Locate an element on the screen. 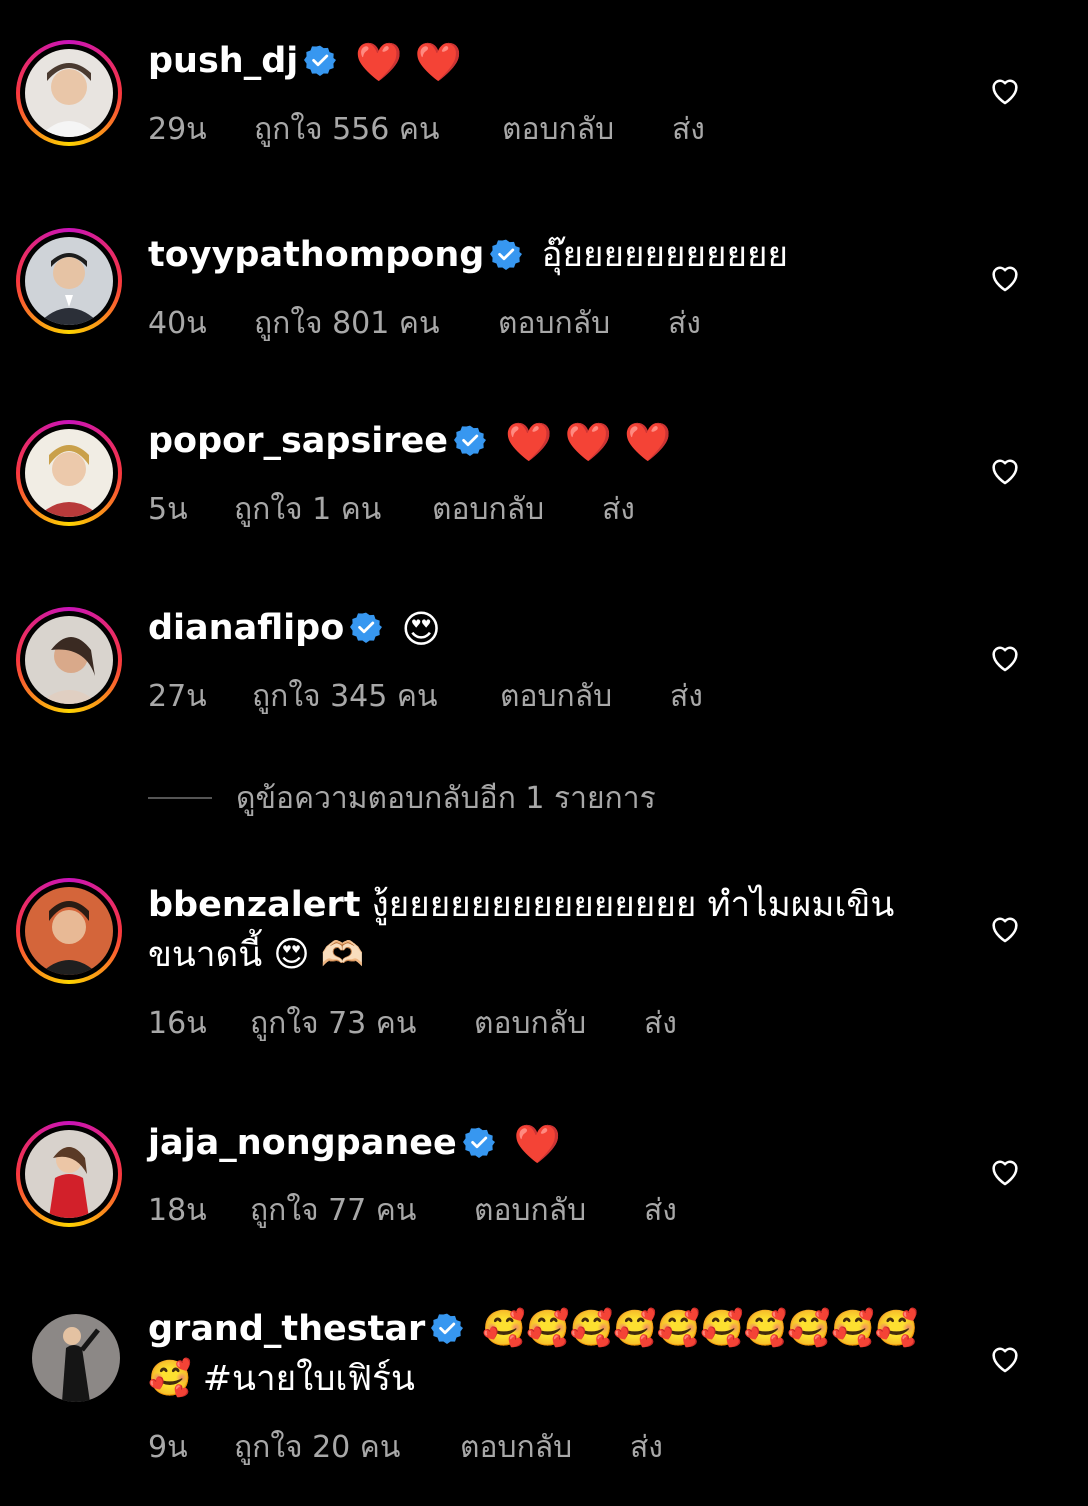  like-count: ถูกใจ 556 คน is located at coordinates (378, 129).